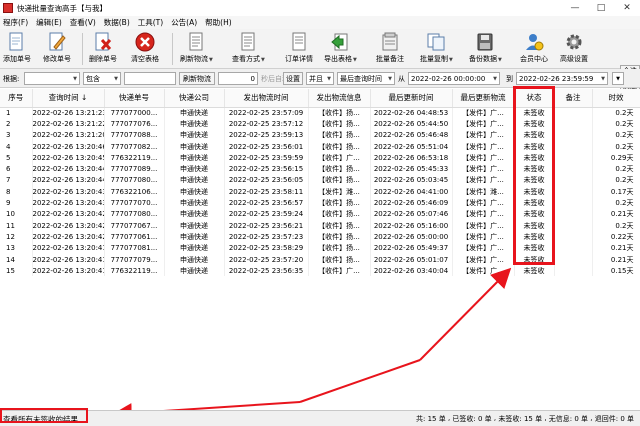 Image resolution: width=640 pixels, height=426 pixels. What do you see at coordinates (266, 124) in the screenshot?
I see `cell-send-time: 2022-02-25 23:57:12` at bounding box center [266, 124].